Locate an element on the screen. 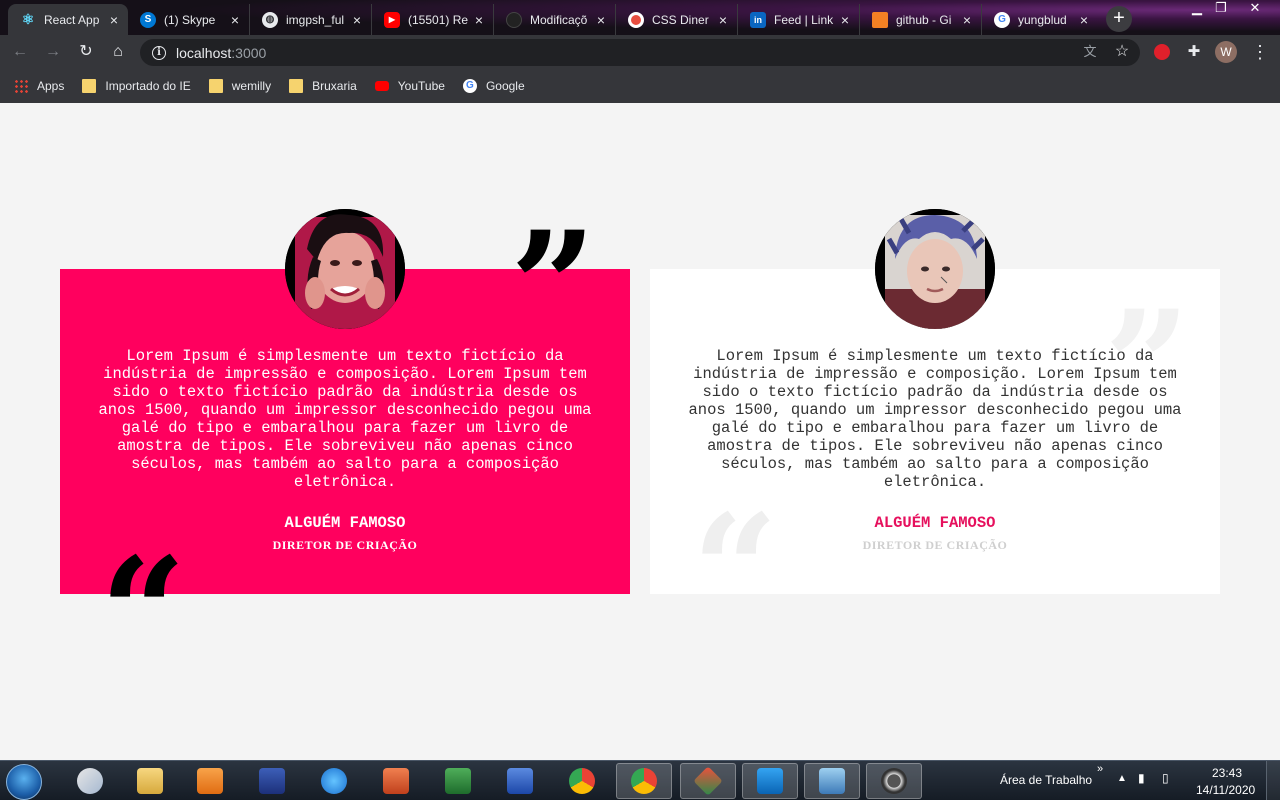 This screenshot has height=800, width=1280. show-desktop-button is located at coordinates (1273, 780).